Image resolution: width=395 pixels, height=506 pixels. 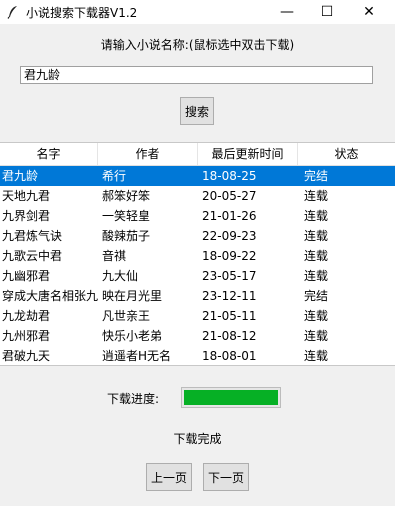 I want to click on title-bar: 小说搜索下载器V1.2 — ☐ ✕, so click(x=197, y=12).